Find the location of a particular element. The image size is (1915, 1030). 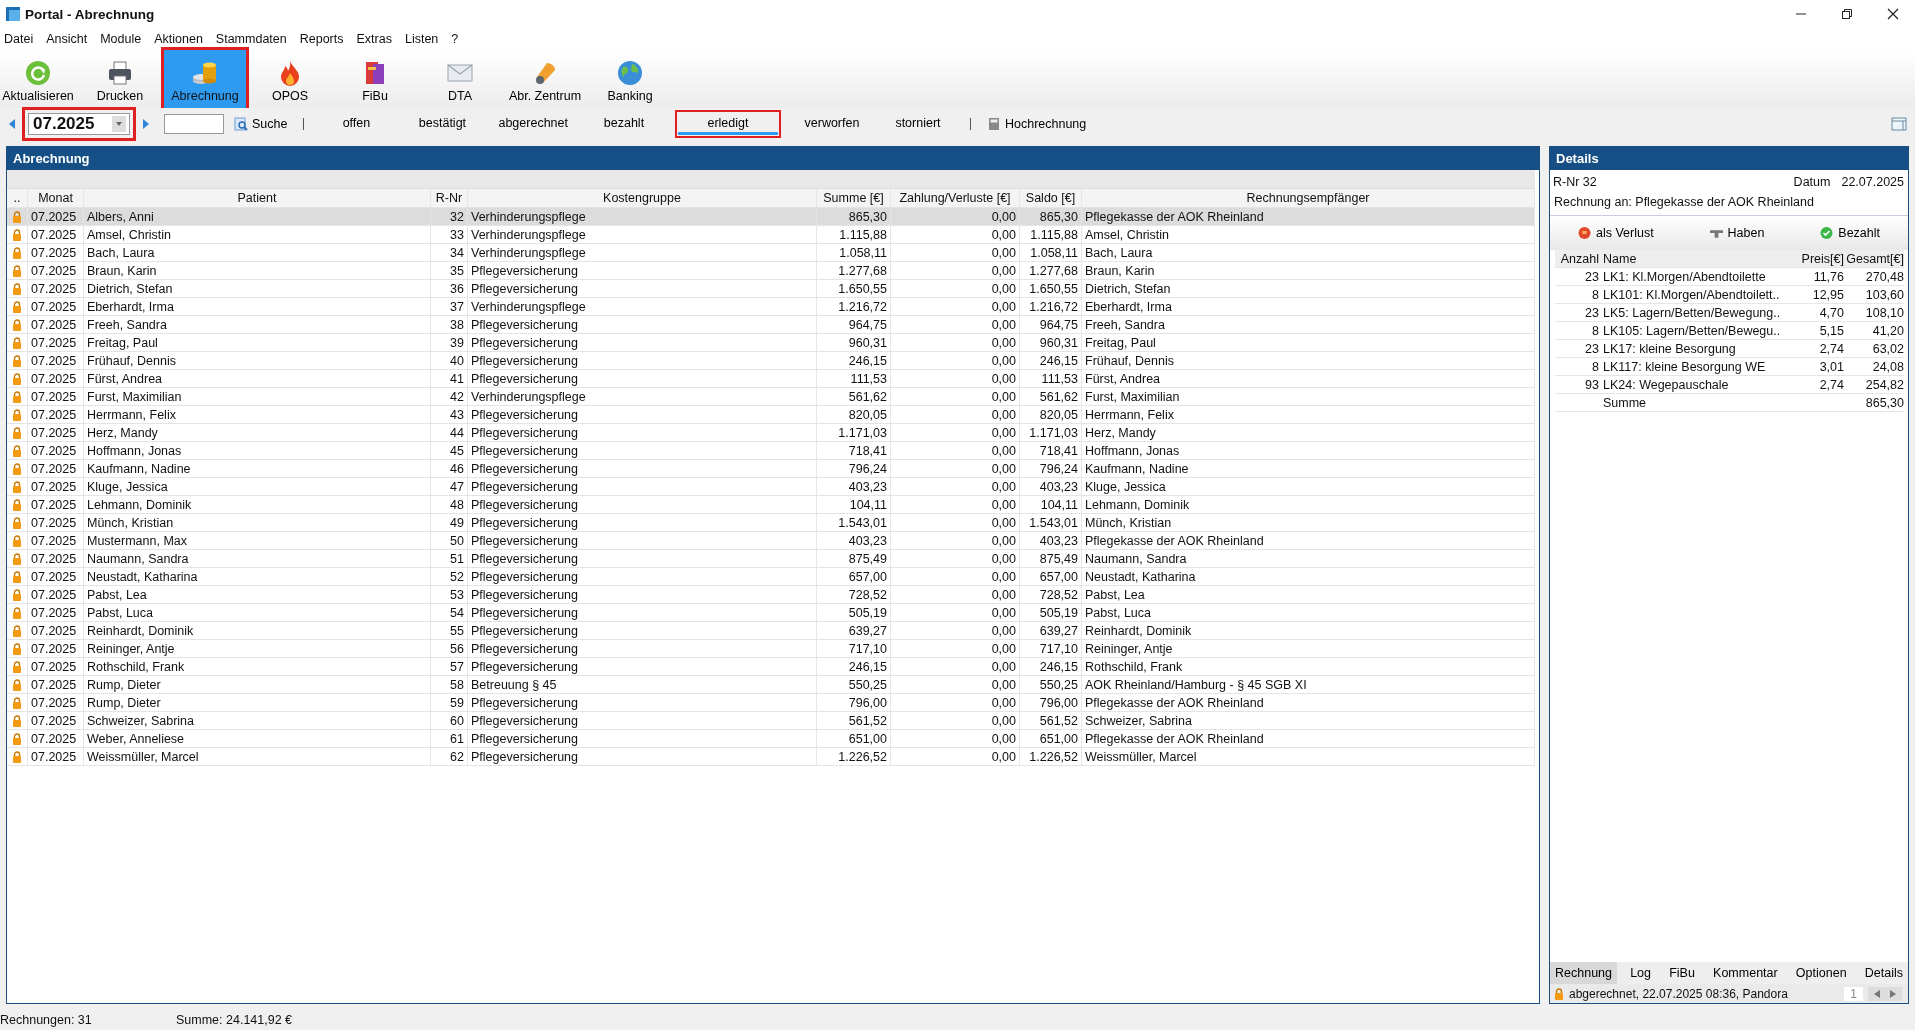

table-row: 07.2025 Frühauf, Dennis 40 Pflegeversicherung 246,15 0,00 246,15 Frühauf, Dennis is located at coordinates (771, 361).